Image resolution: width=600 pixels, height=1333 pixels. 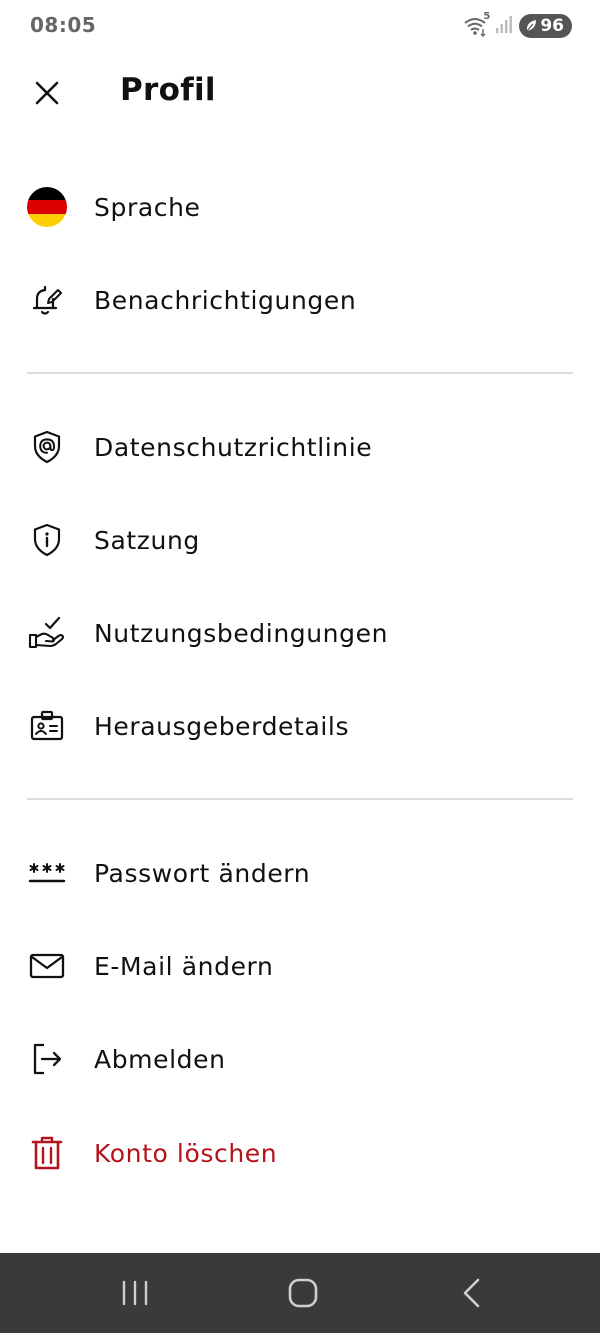 I want to click on menu-item-datenschutzrichtlinie: Datenschutzrichtlinie, so click(x=300, y=447).